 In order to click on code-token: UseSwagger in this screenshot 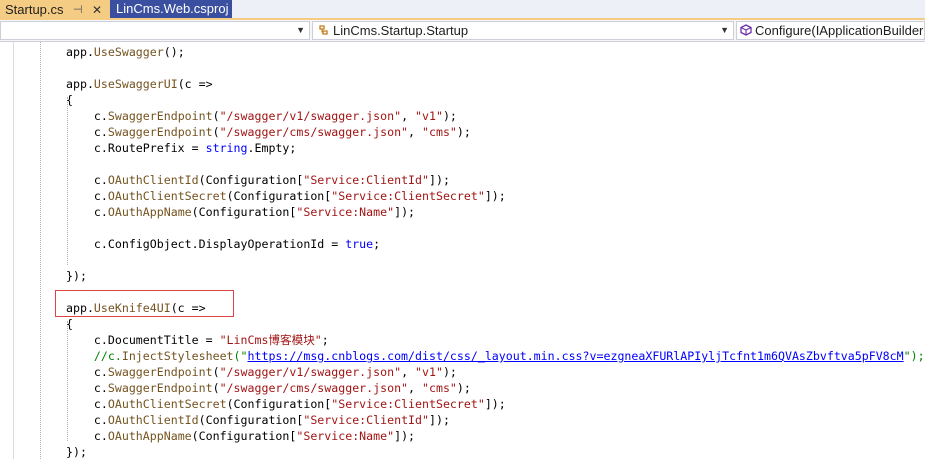, I will do `click(128, 52)`.